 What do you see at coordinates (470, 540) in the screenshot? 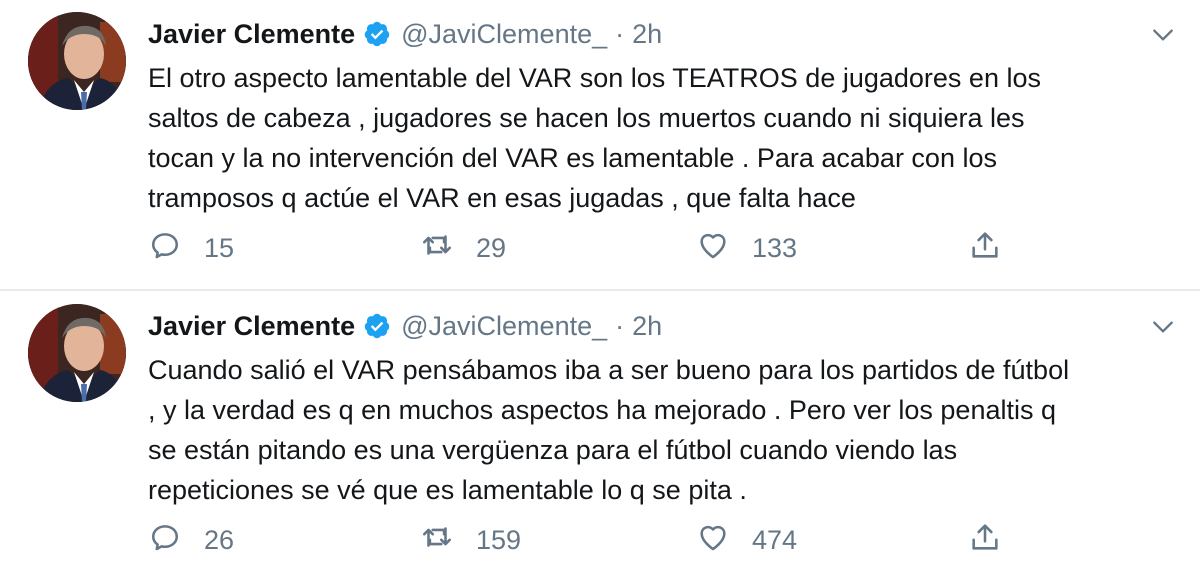
I see `retweet-button: 159` at bounding box center [470, 540].